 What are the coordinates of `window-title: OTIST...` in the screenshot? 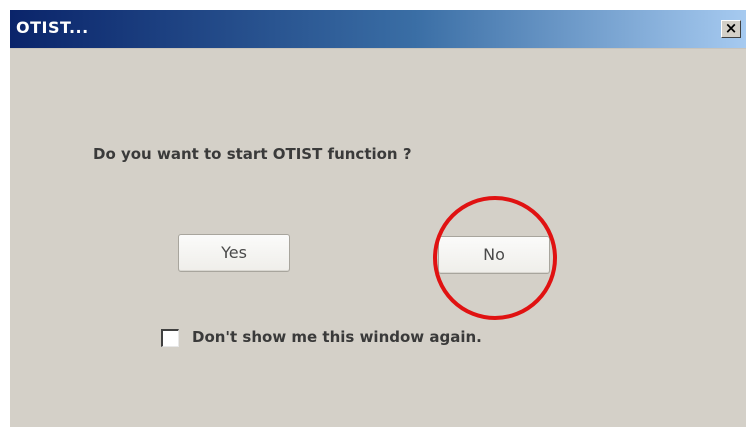 It's located at (52, 27).